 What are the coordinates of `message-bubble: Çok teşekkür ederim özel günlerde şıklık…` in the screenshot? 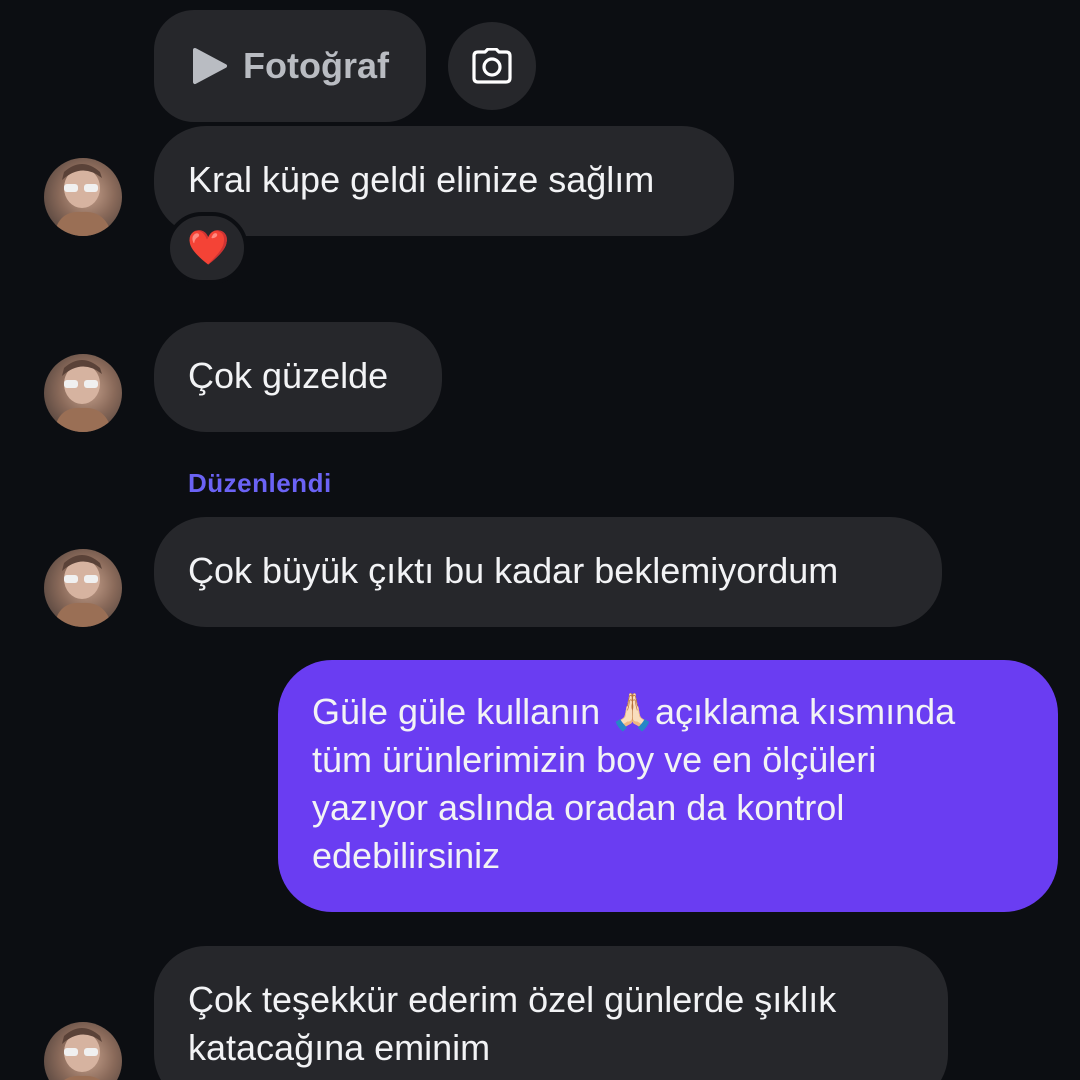 It's located at (551, 1013).